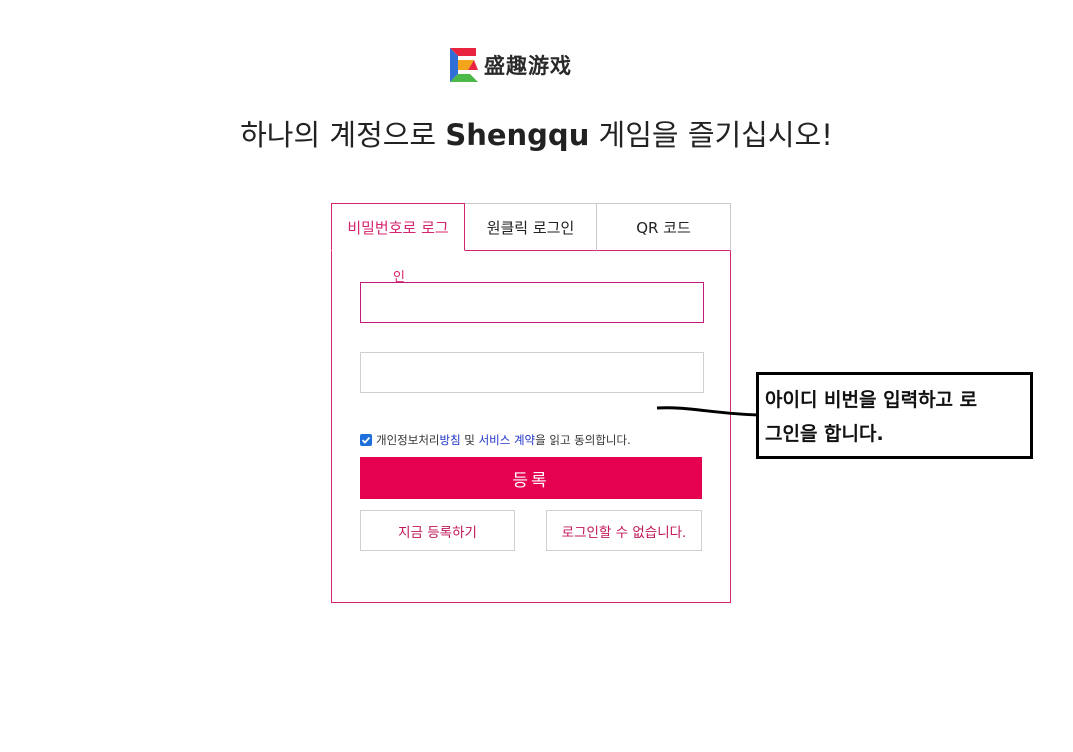 The image size is (1073, 752). I want to click on annotation-arrow, so click(708, 411).